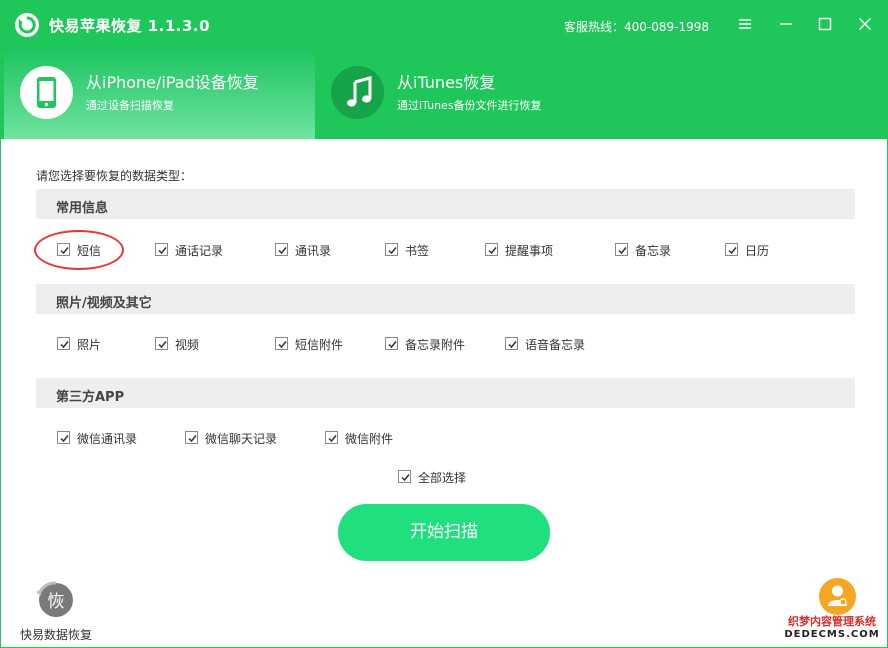  I want to click on checkbox-label: 视频, so click(187, 345).